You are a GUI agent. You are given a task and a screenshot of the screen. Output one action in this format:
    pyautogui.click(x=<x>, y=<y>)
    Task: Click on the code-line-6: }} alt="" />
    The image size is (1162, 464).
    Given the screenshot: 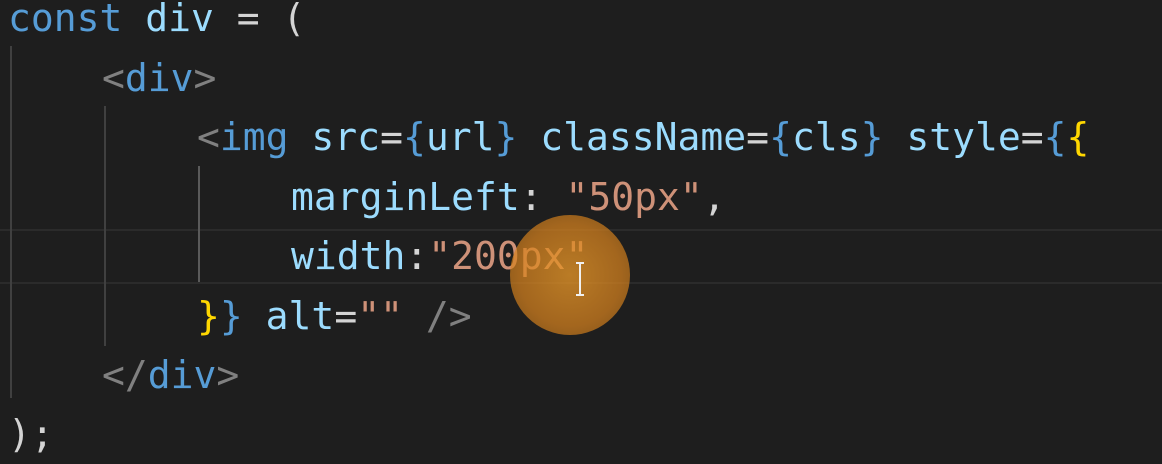 What is the action you would take?
    pyautogui.click(x=334, y=316)
    